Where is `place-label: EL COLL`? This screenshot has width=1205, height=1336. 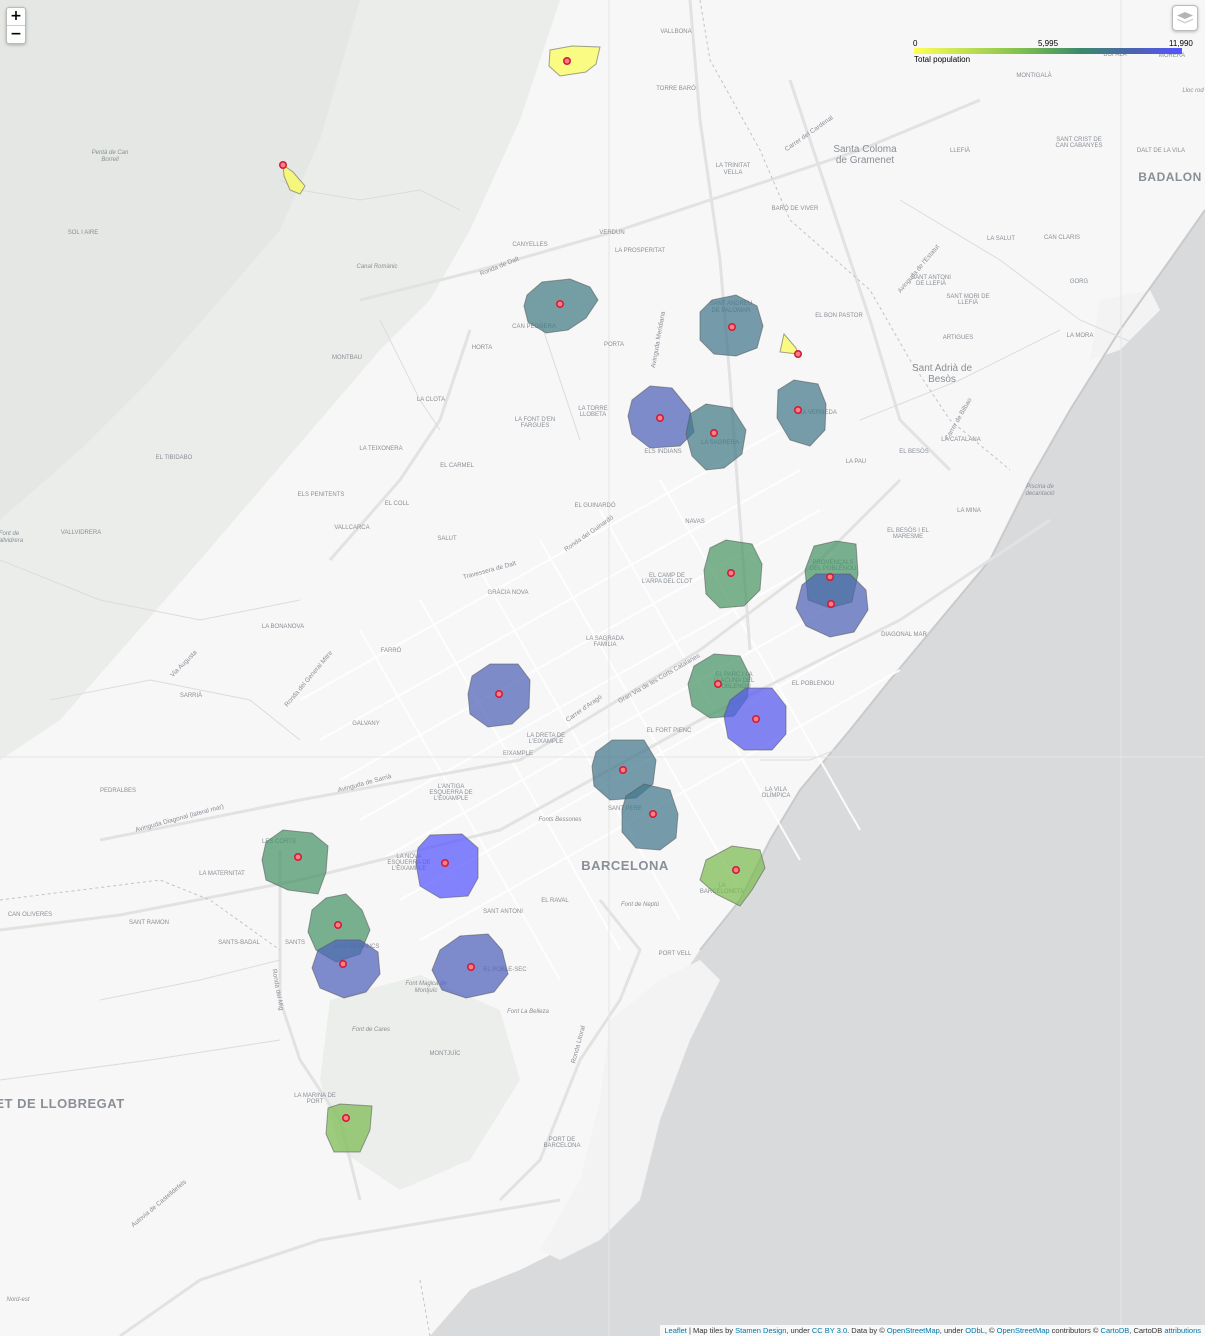
place-label: EL COLL is located at coordinates (397, 504).